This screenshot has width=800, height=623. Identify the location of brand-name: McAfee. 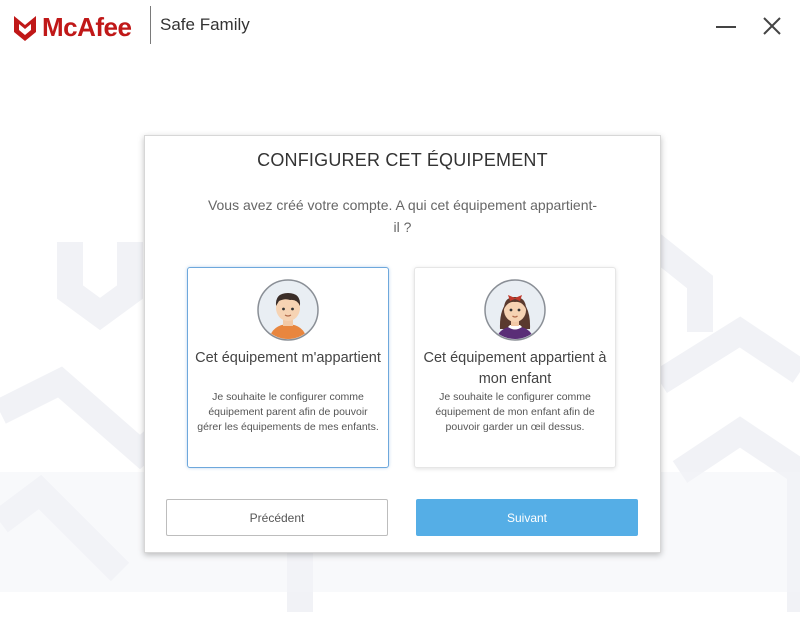
(87, 27).